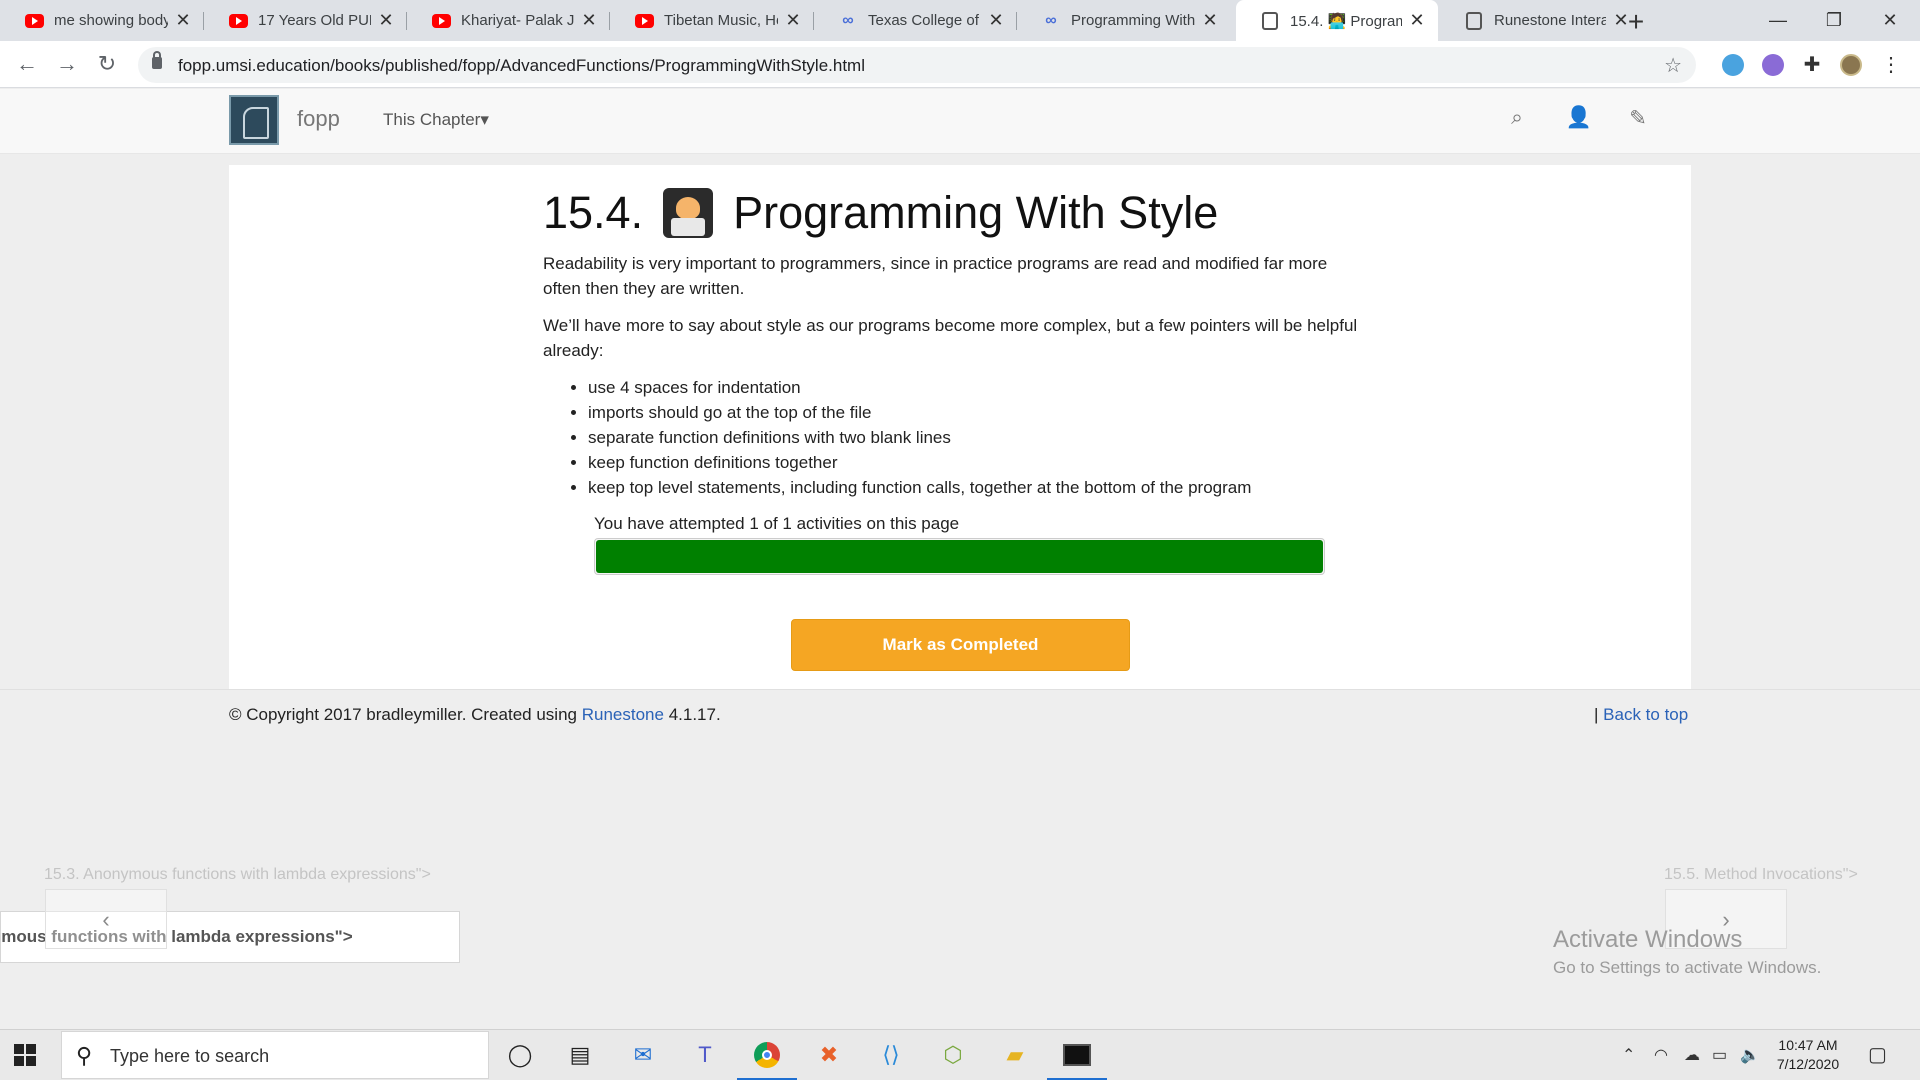 The image size is (1920, 1080). Describe the element at coordinates (767, 1055) in the screenshot. I see `chrome-icon` at that location.